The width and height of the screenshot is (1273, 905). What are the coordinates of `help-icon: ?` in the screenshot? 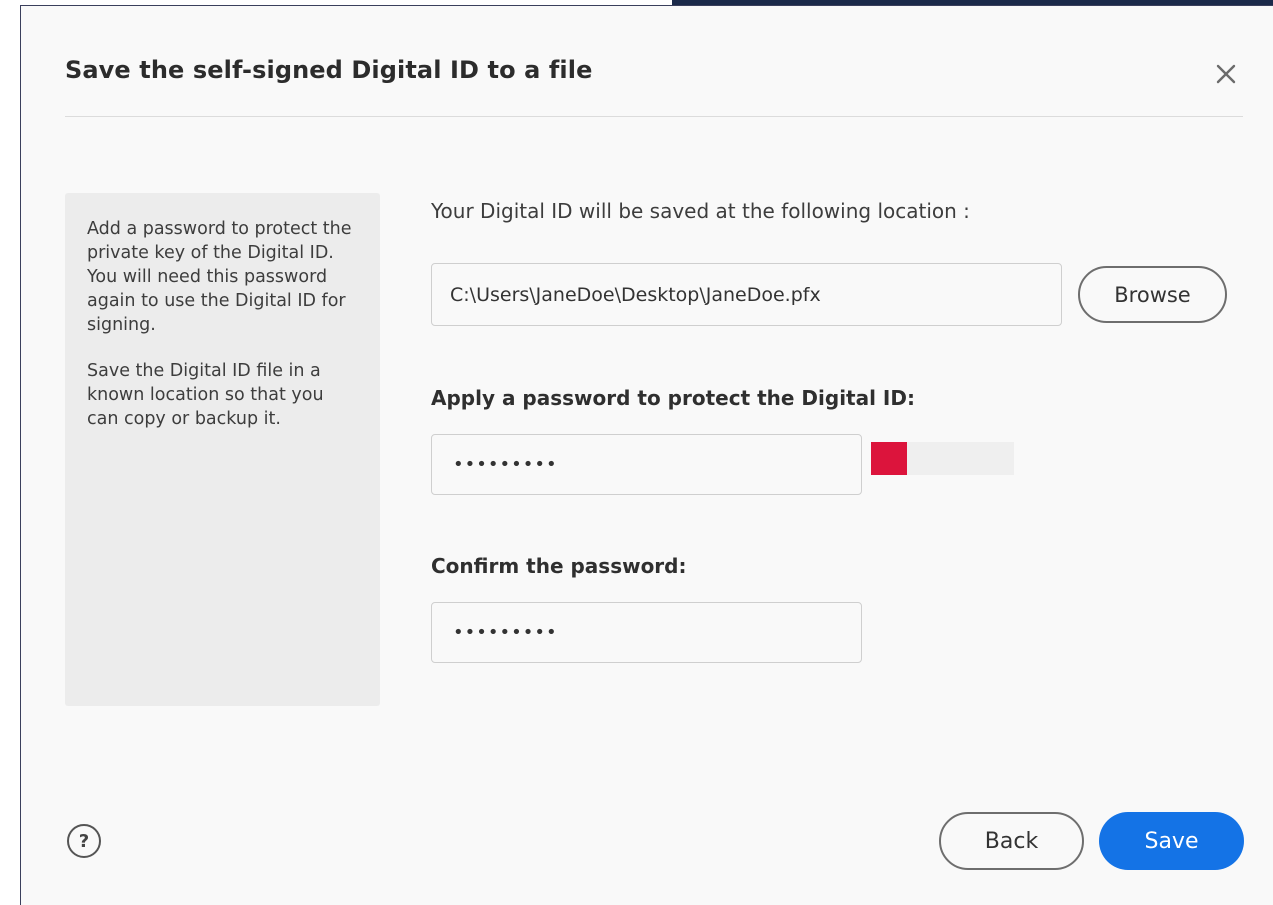 It's located at (84, 841).